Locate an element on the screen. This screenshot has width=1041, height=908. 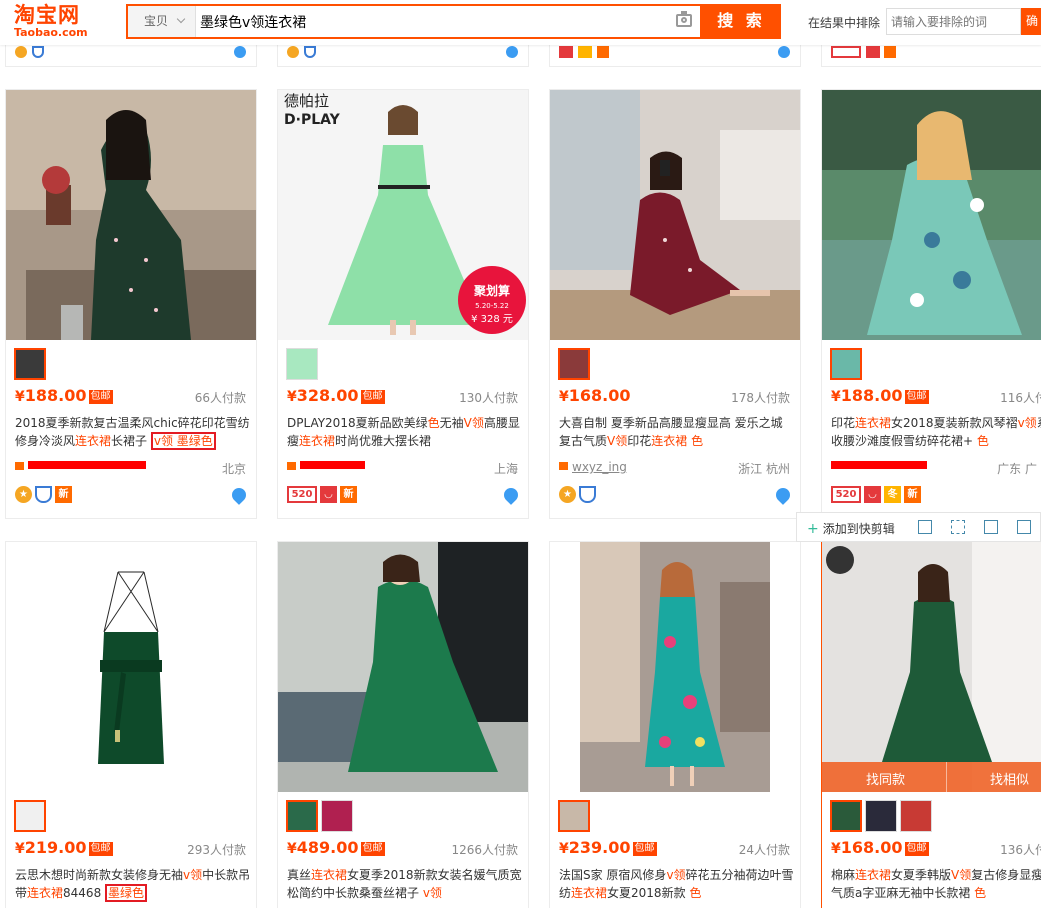
search-button: 搜 索 is located at coordinates (741, 21).